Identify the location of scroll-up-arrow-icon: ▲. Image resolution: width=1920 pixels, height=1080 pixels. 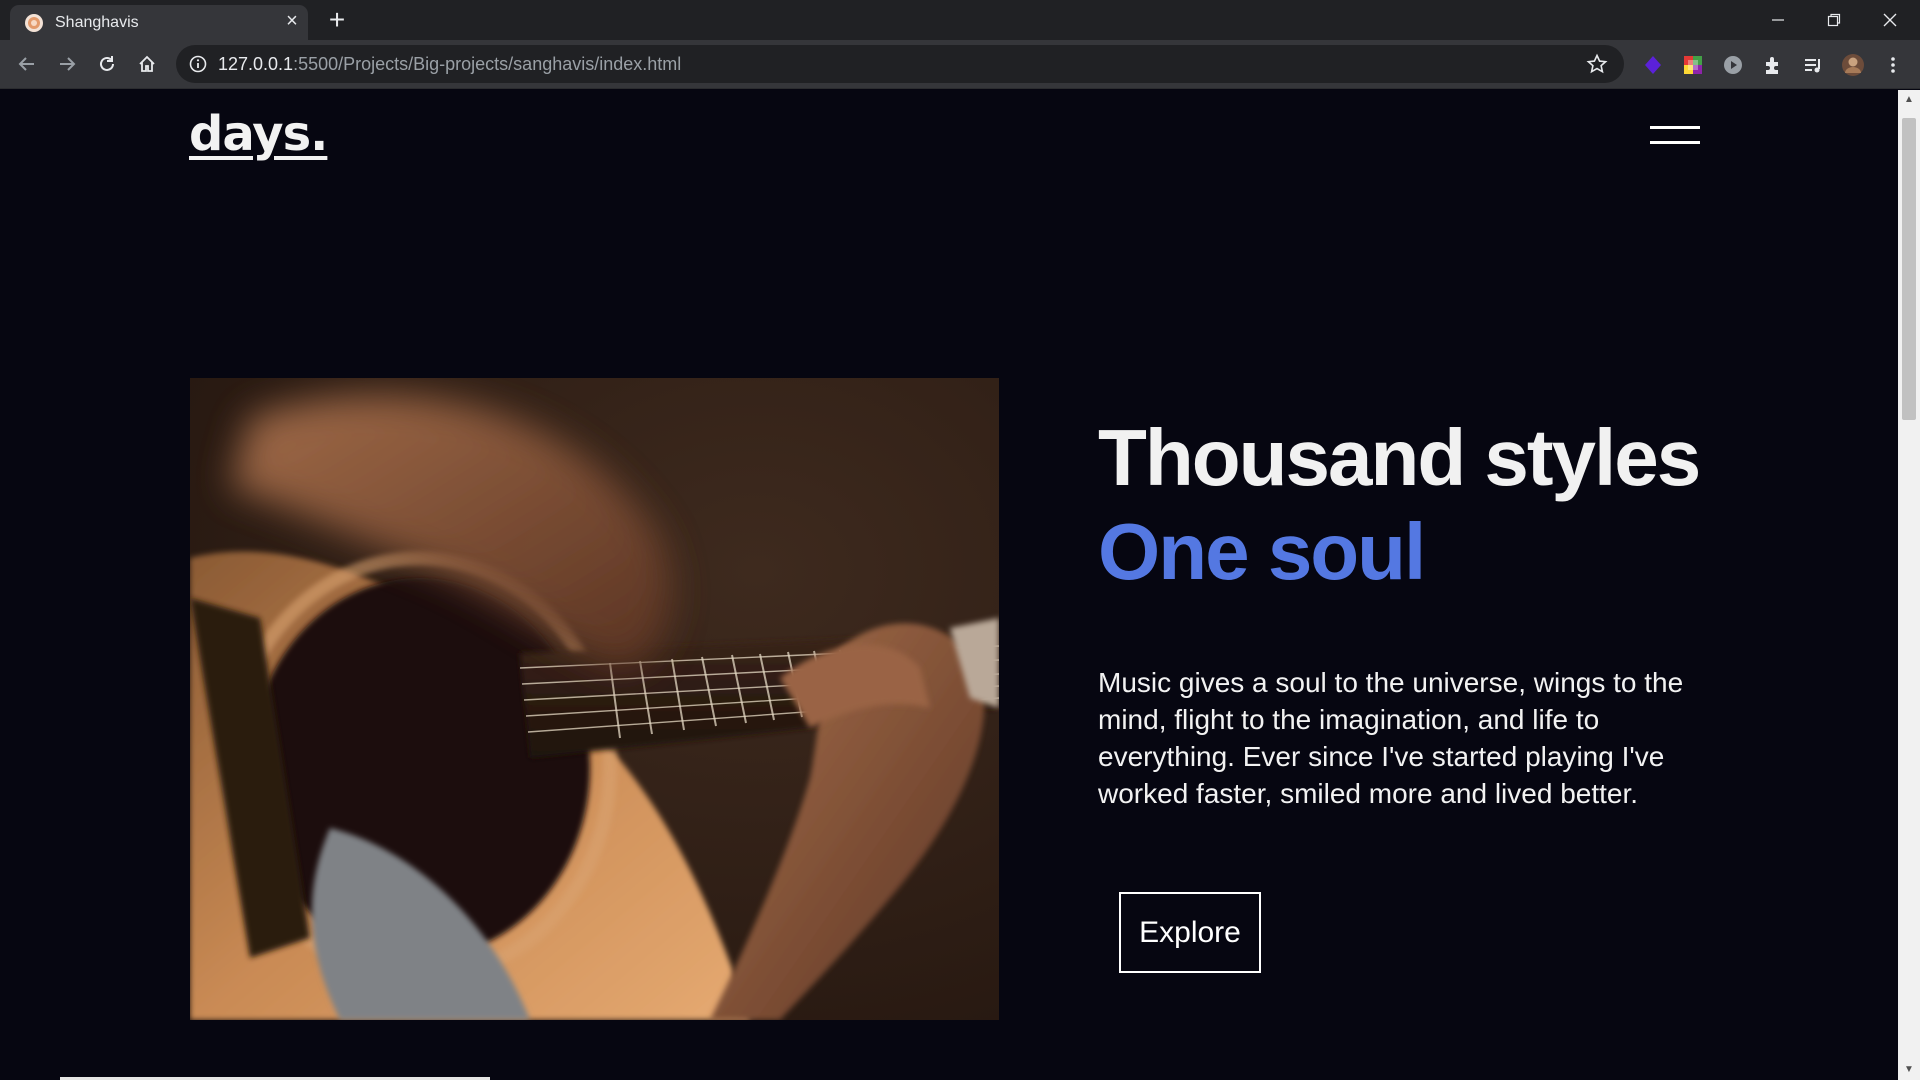
(1909, 100).